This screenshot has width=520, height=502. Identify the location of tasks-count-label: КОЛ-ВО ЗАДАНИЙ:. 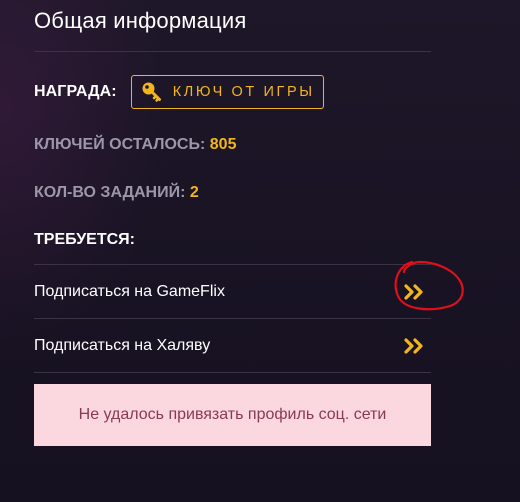
(110, 192).